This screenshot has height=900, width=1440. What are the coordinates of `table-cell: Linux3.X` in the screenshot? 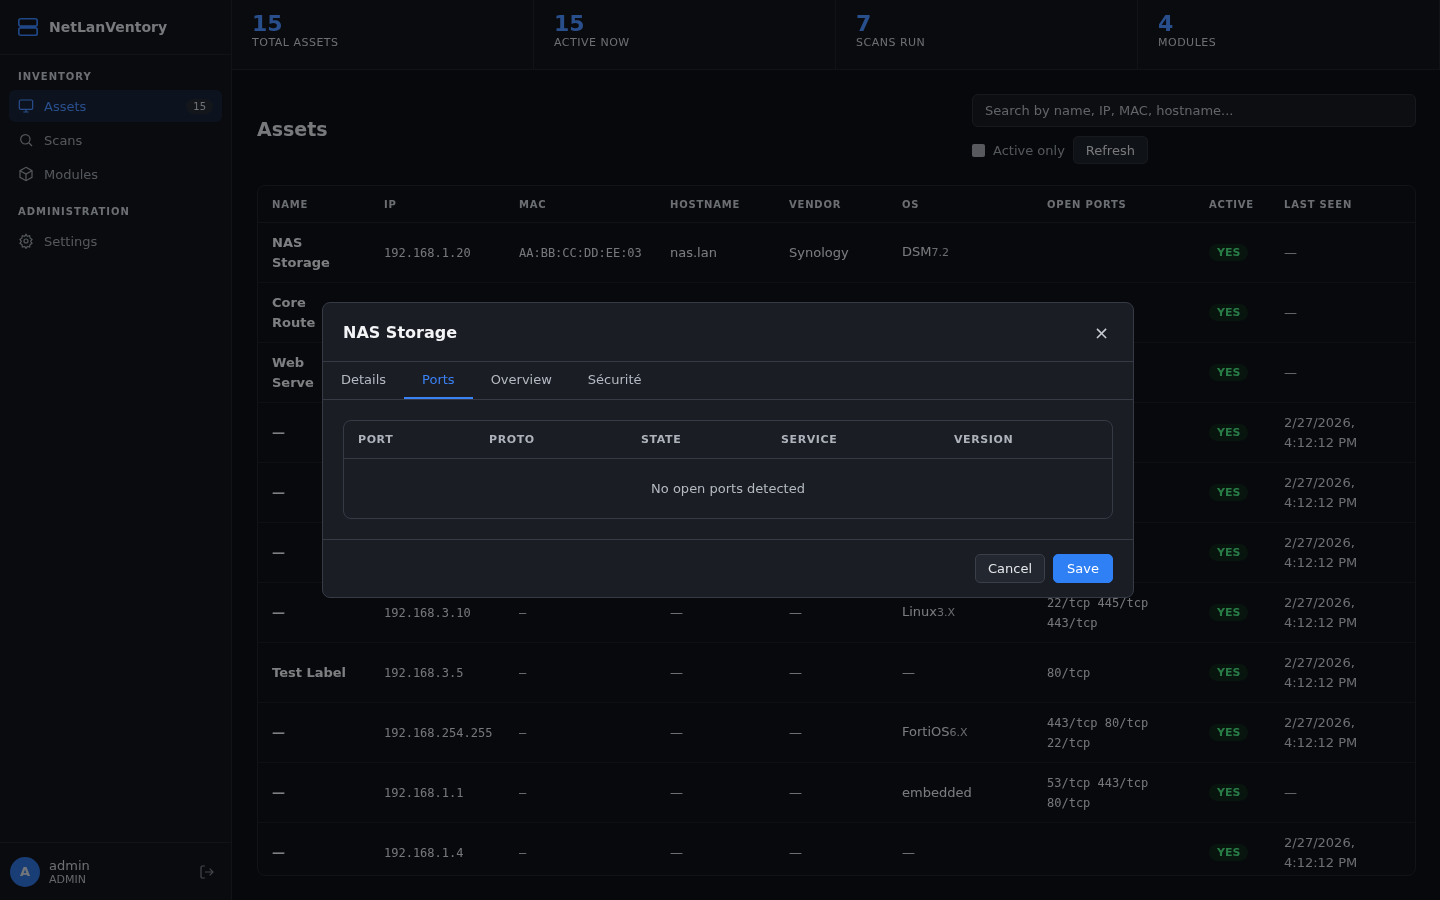 It's located at (929, 611).